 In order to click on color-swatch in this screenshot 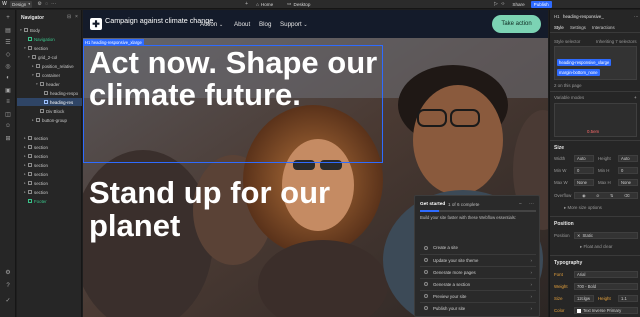, I will do `click(579, 310)`.